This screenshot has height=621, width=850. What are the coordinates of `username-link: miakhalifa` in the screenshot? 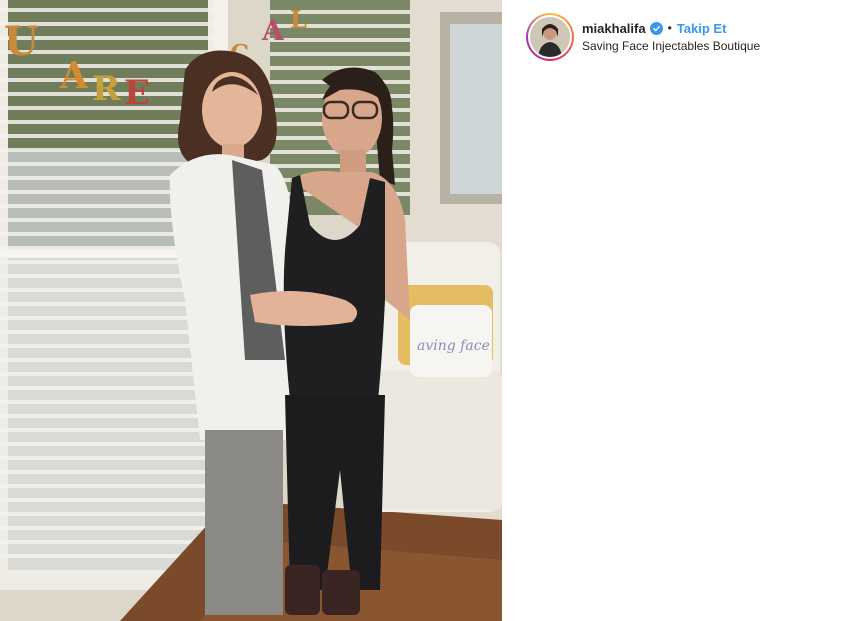 It's located at (614, 28).